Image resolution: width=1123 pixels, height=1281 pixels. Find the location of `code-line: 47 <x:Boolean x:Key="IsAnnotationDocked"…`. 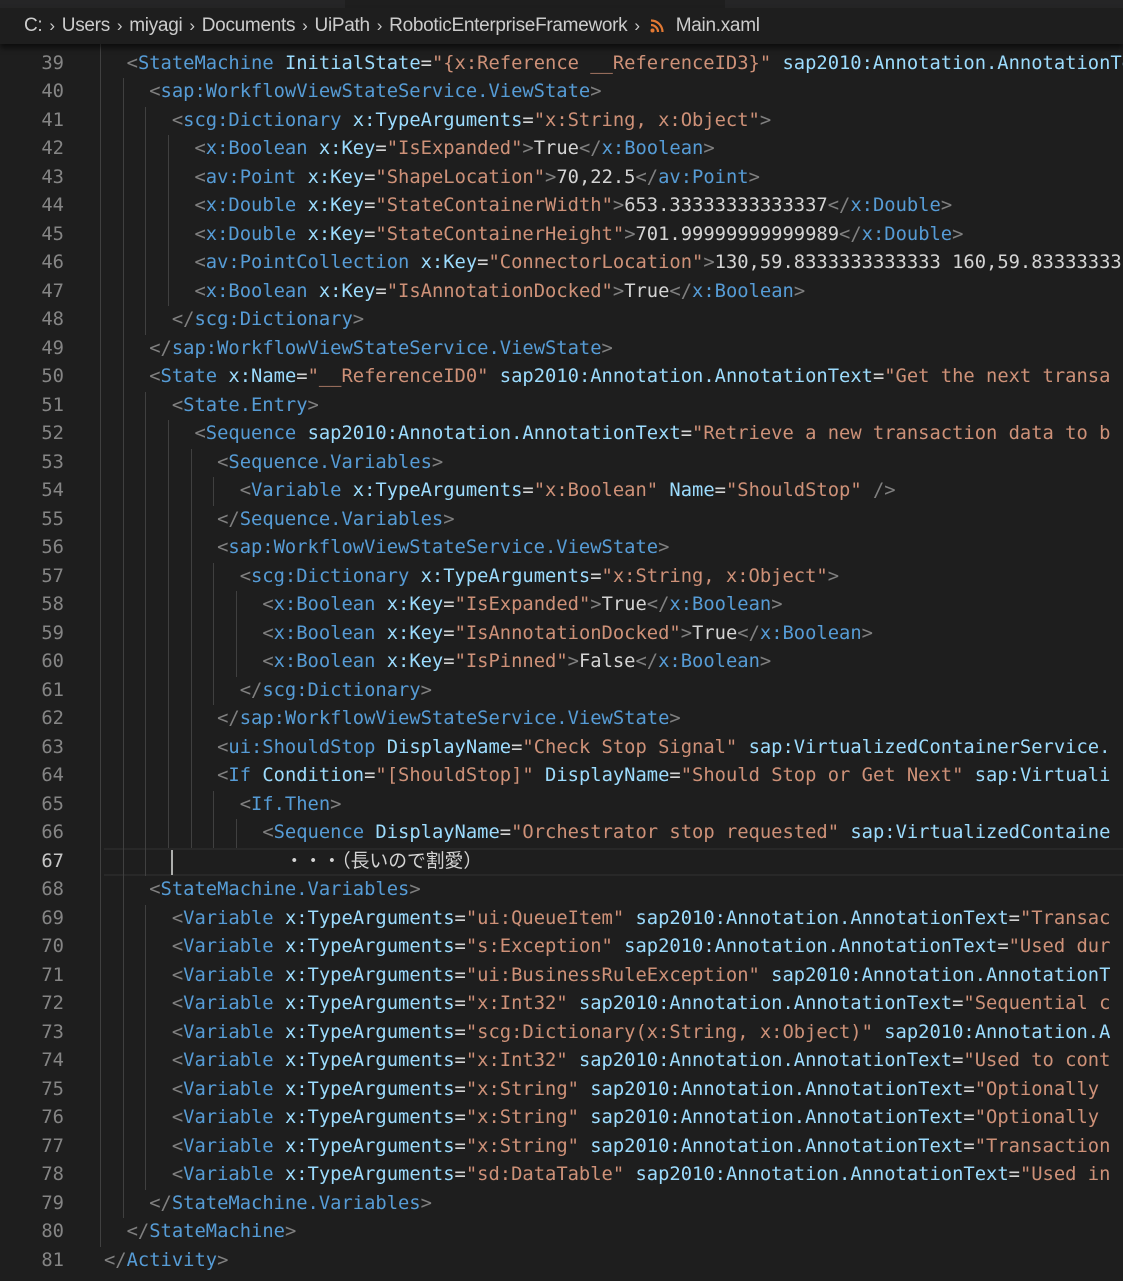

code-line: 47 <x:Boolean x:Key="IsAnnotationDocked"… is located at coordinates (561, 291).